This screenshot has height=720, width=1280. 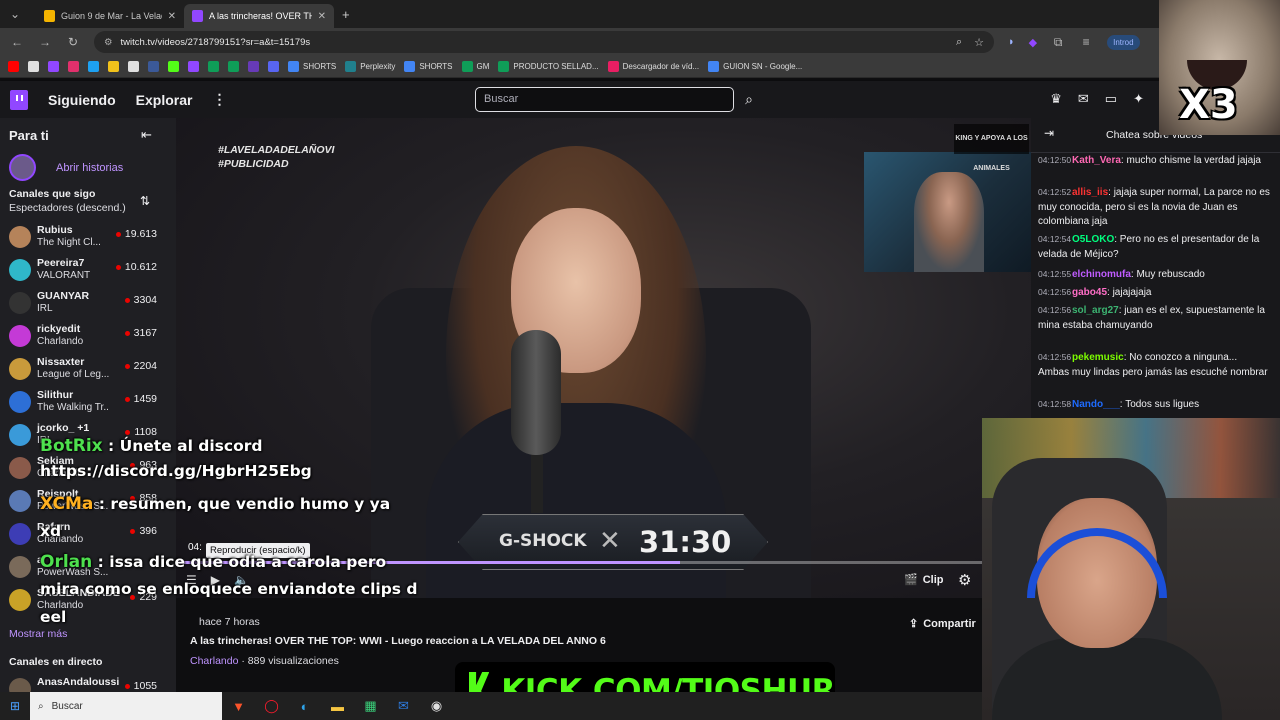 What do you see at coordinates (1011, 42) in the screenshot?
I see `extension-icon: ◗` at bounding box center [1011, 42].